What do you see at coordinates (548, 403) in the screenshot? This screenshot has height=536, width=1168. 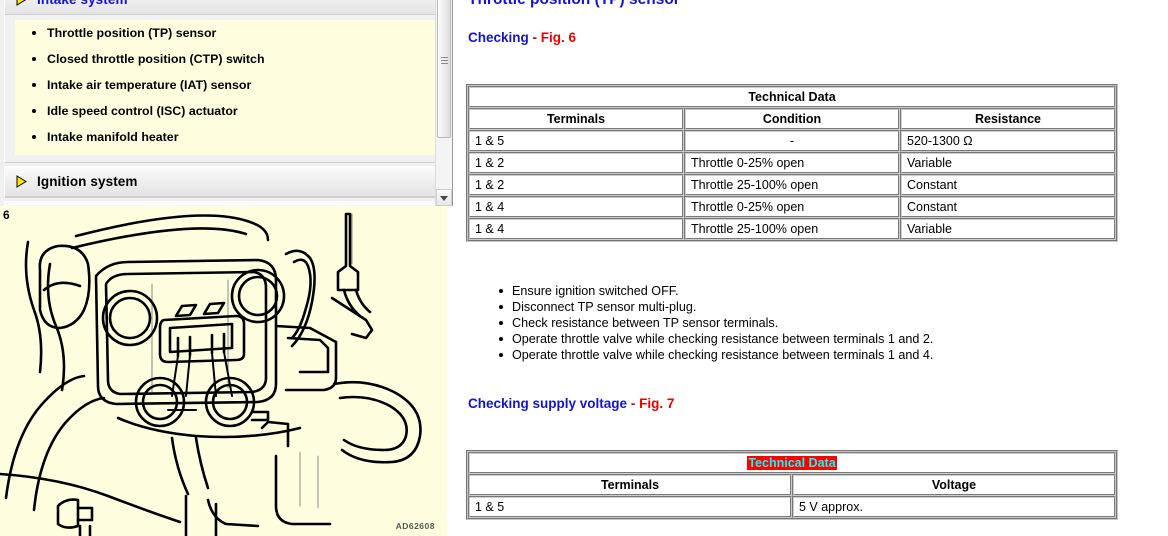 I see `section-heading-label: Checking supply voltage` at bounding box center [548, 403].